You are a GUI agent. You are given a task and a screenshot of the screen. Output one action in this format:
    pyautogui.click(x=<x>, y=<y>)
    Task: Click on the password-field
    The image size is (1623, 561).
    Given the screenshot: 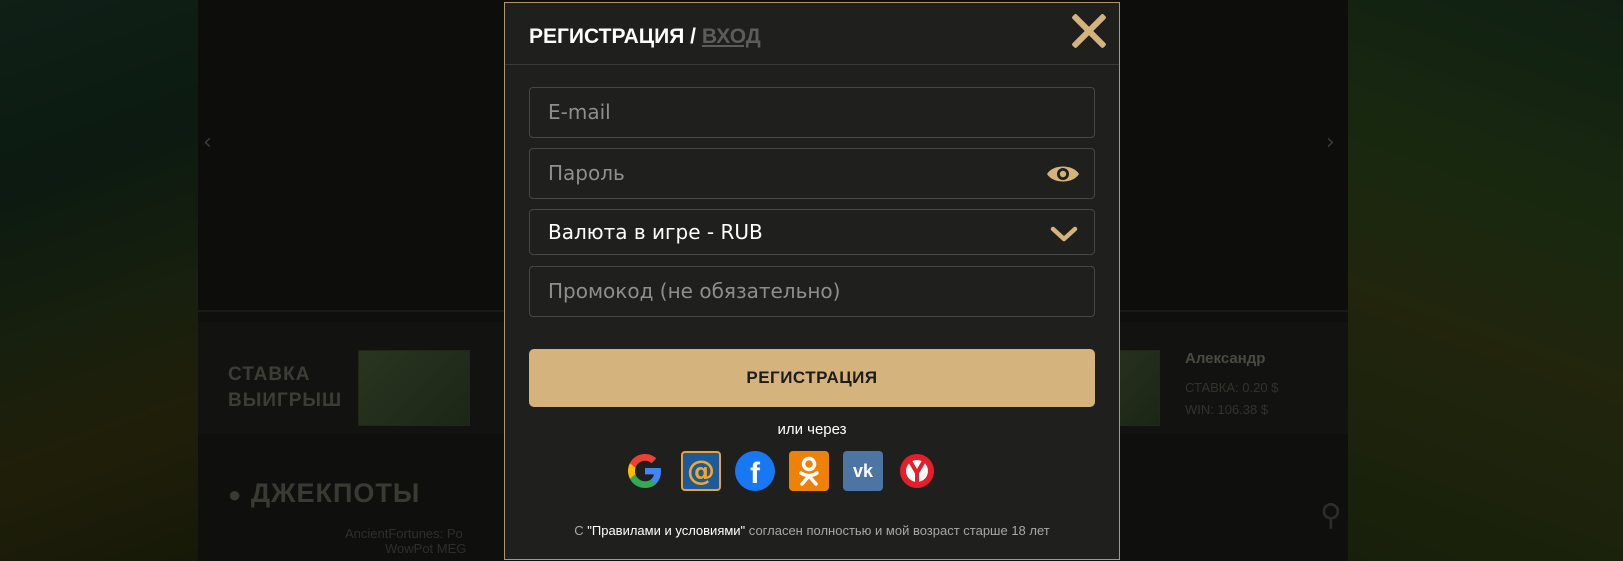 What is the action you would take?
    pyautogui.click(x=812, y=173)
    